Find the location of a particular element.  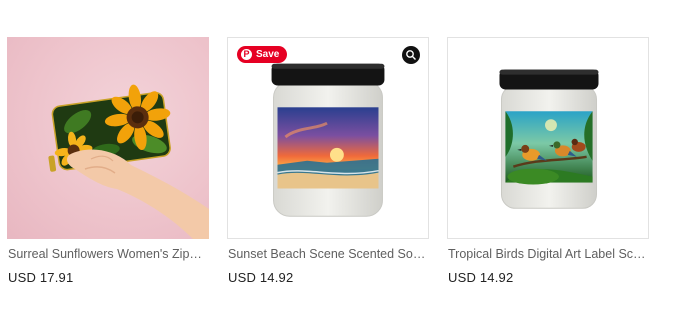

pinterest-icon: P is located at coordinates (246, 54).